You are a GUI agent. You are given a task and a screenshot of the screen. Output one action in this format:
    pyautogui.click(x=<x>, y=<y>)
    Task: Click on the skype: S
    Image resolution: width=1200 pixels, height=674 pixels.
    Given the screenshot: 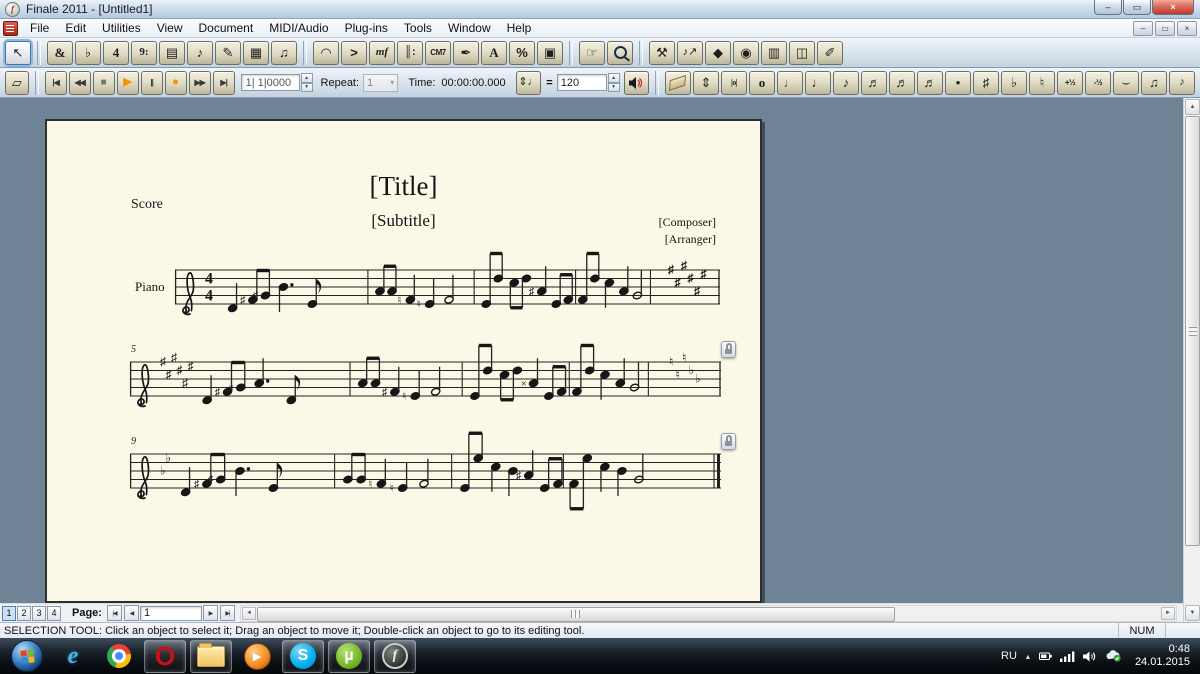 What is the action you would take?
    pyautogui.click(x=303, y=656)
    